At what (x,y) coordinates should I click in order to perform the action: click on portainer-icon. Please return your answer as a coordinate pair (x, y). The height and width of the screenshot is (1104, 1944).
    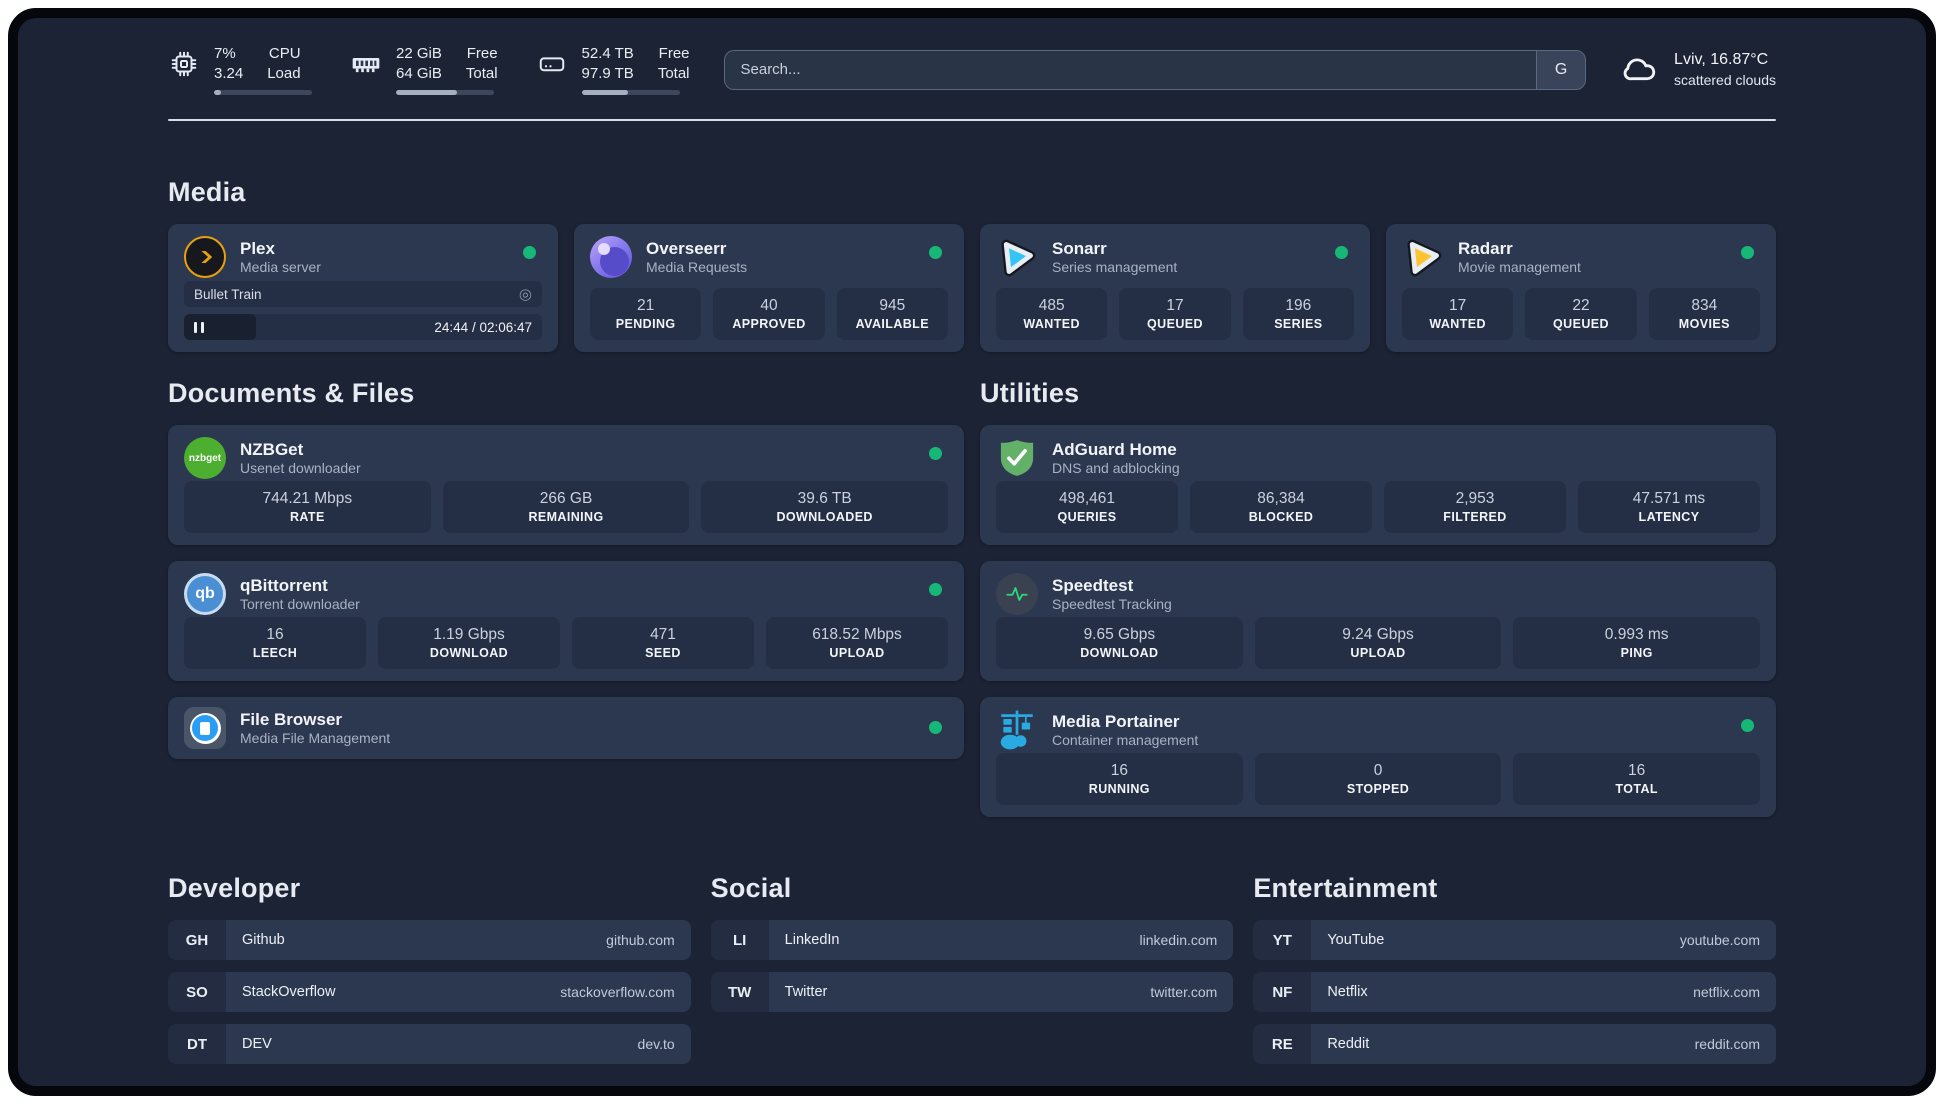
    Looking at the image, I should click on (1017, 730).